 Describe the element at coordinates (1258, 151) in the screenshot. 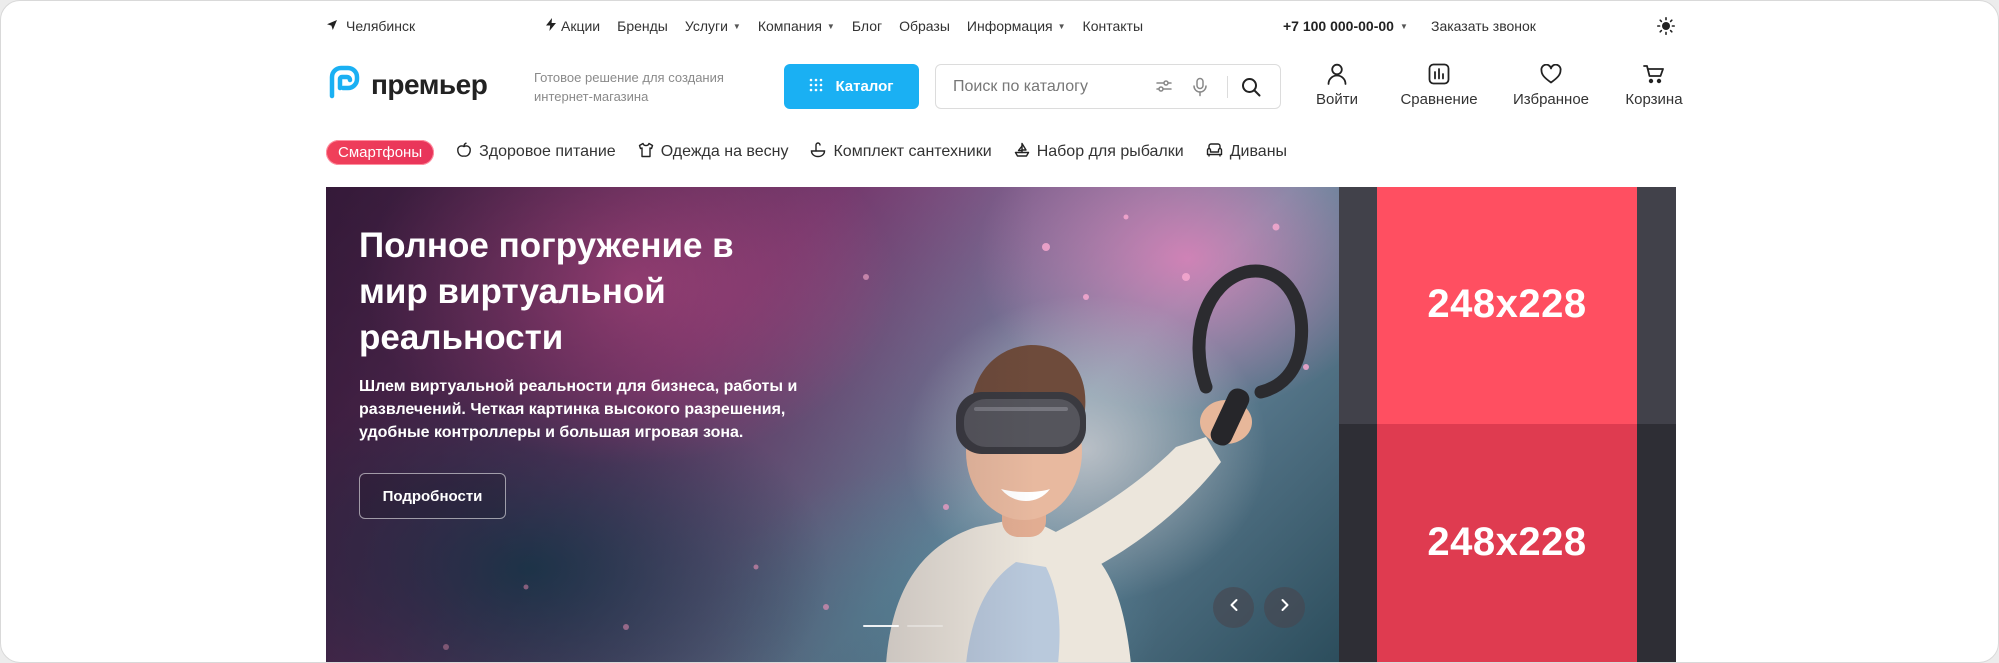

I see `chip-label: Диваны` at that location.